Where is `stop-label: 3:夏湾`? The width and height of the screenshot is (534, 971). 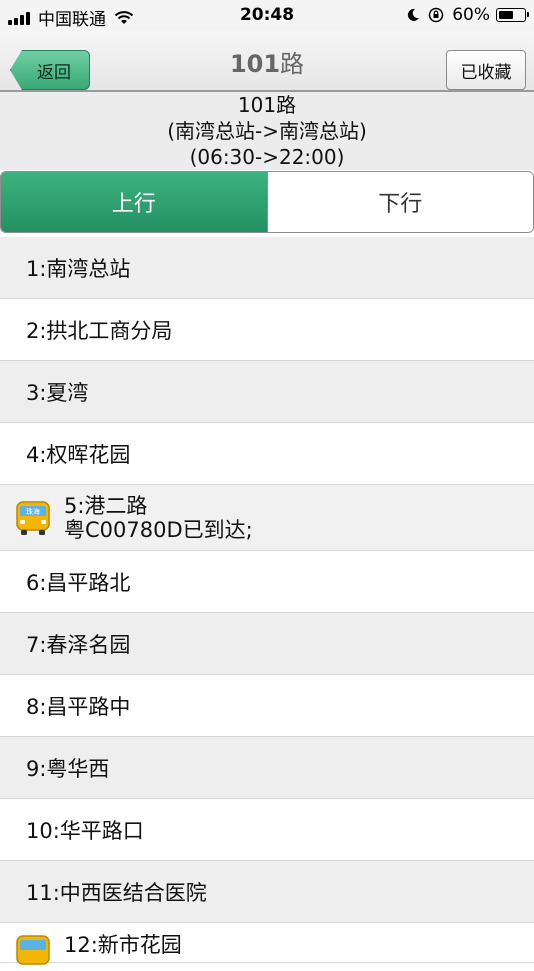 stop-label: 3:夏湾 is located at coordinates (57, 392).